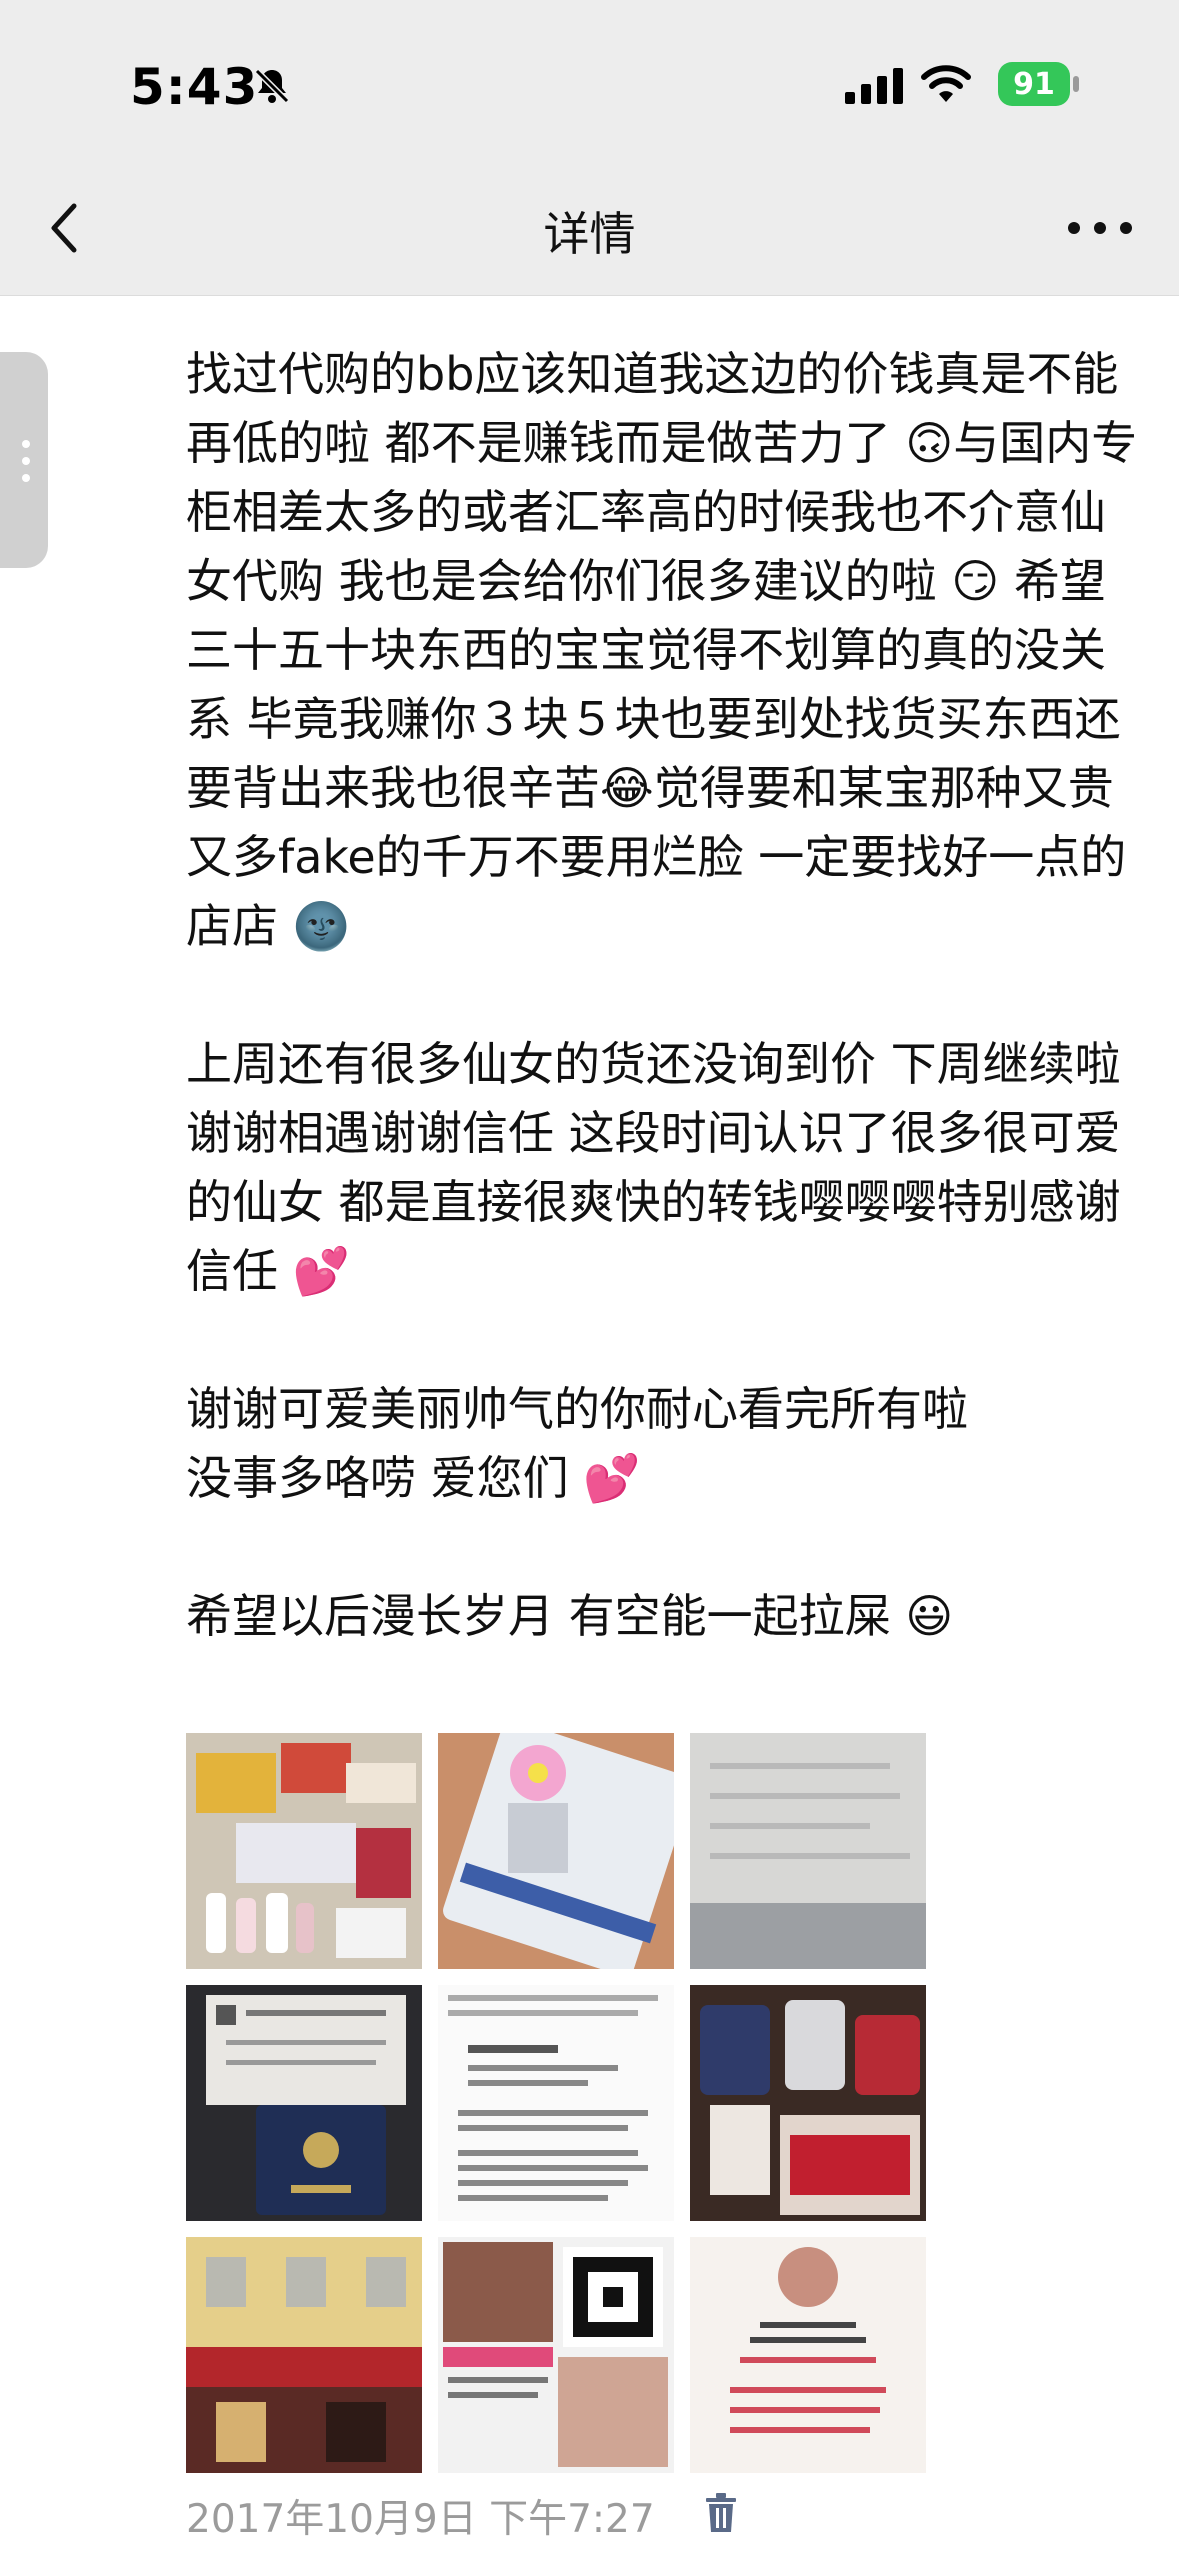 Image resolution: width=1179 pixels, height=2556 pixels. What do you see at coordinates (589, 234) in the screenshot?
I see `page-title: 详情` at bounding box center [589, 234].